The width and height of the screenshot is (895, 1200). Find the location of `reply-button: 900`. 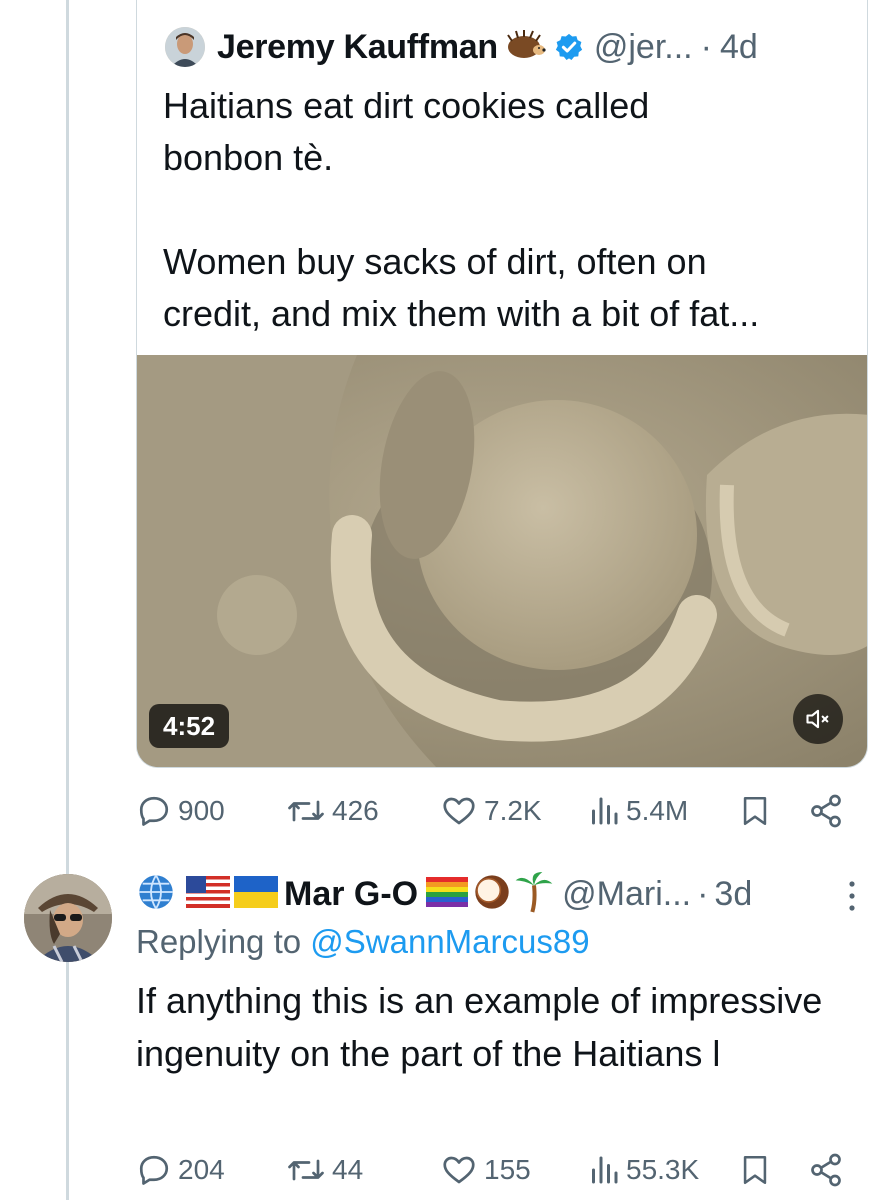

reply-button: 900 is located at coordinates (180, 811).